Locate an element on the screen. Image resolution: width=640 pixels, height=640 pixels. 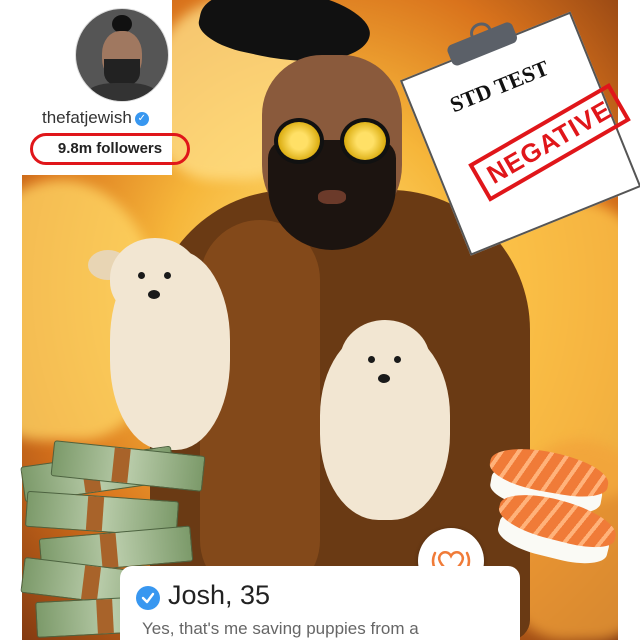
followers-count: 9.8m followers is located at coordinates (110, 149).